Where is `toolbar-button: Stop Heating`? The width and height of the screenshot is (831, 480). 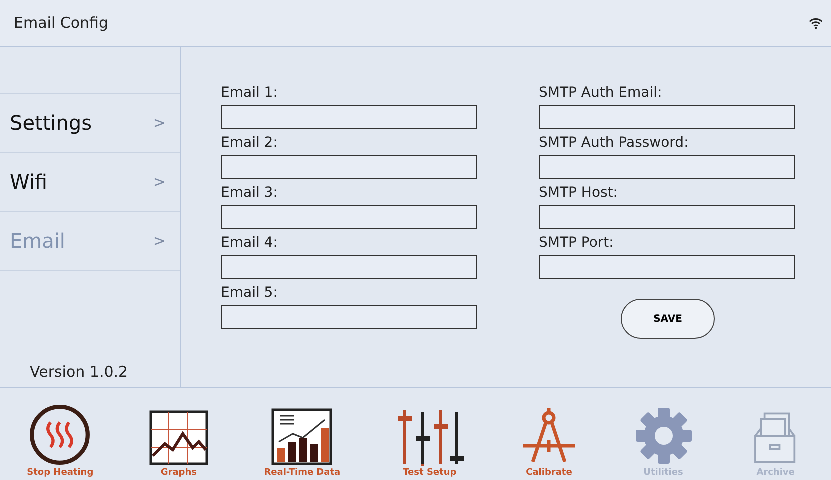
toolbar-button: Stop Heating is located at coordinates (60, 441).